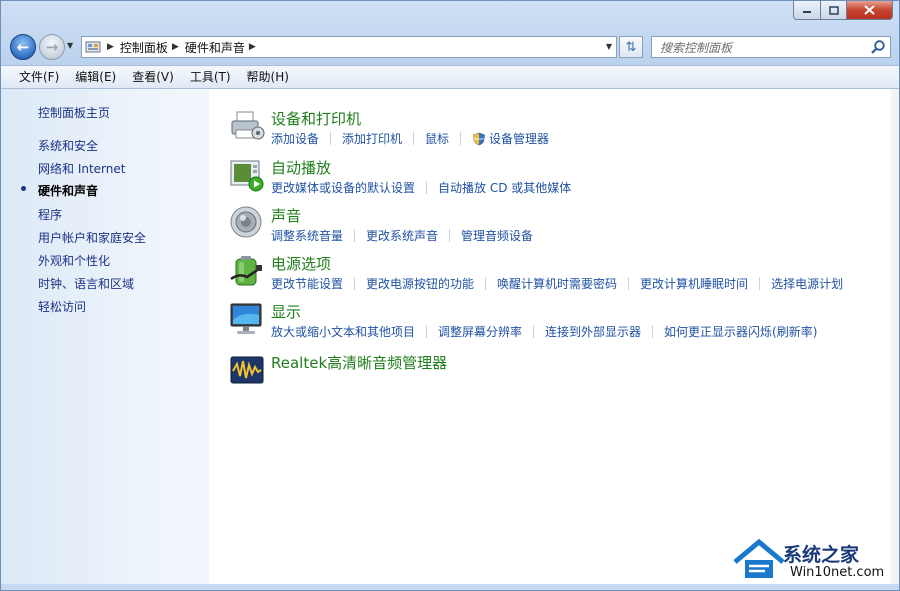 Image resolution: width=900 pixels, height=591 pixels. I want to click on category-title: 声音, so click(286, 215).